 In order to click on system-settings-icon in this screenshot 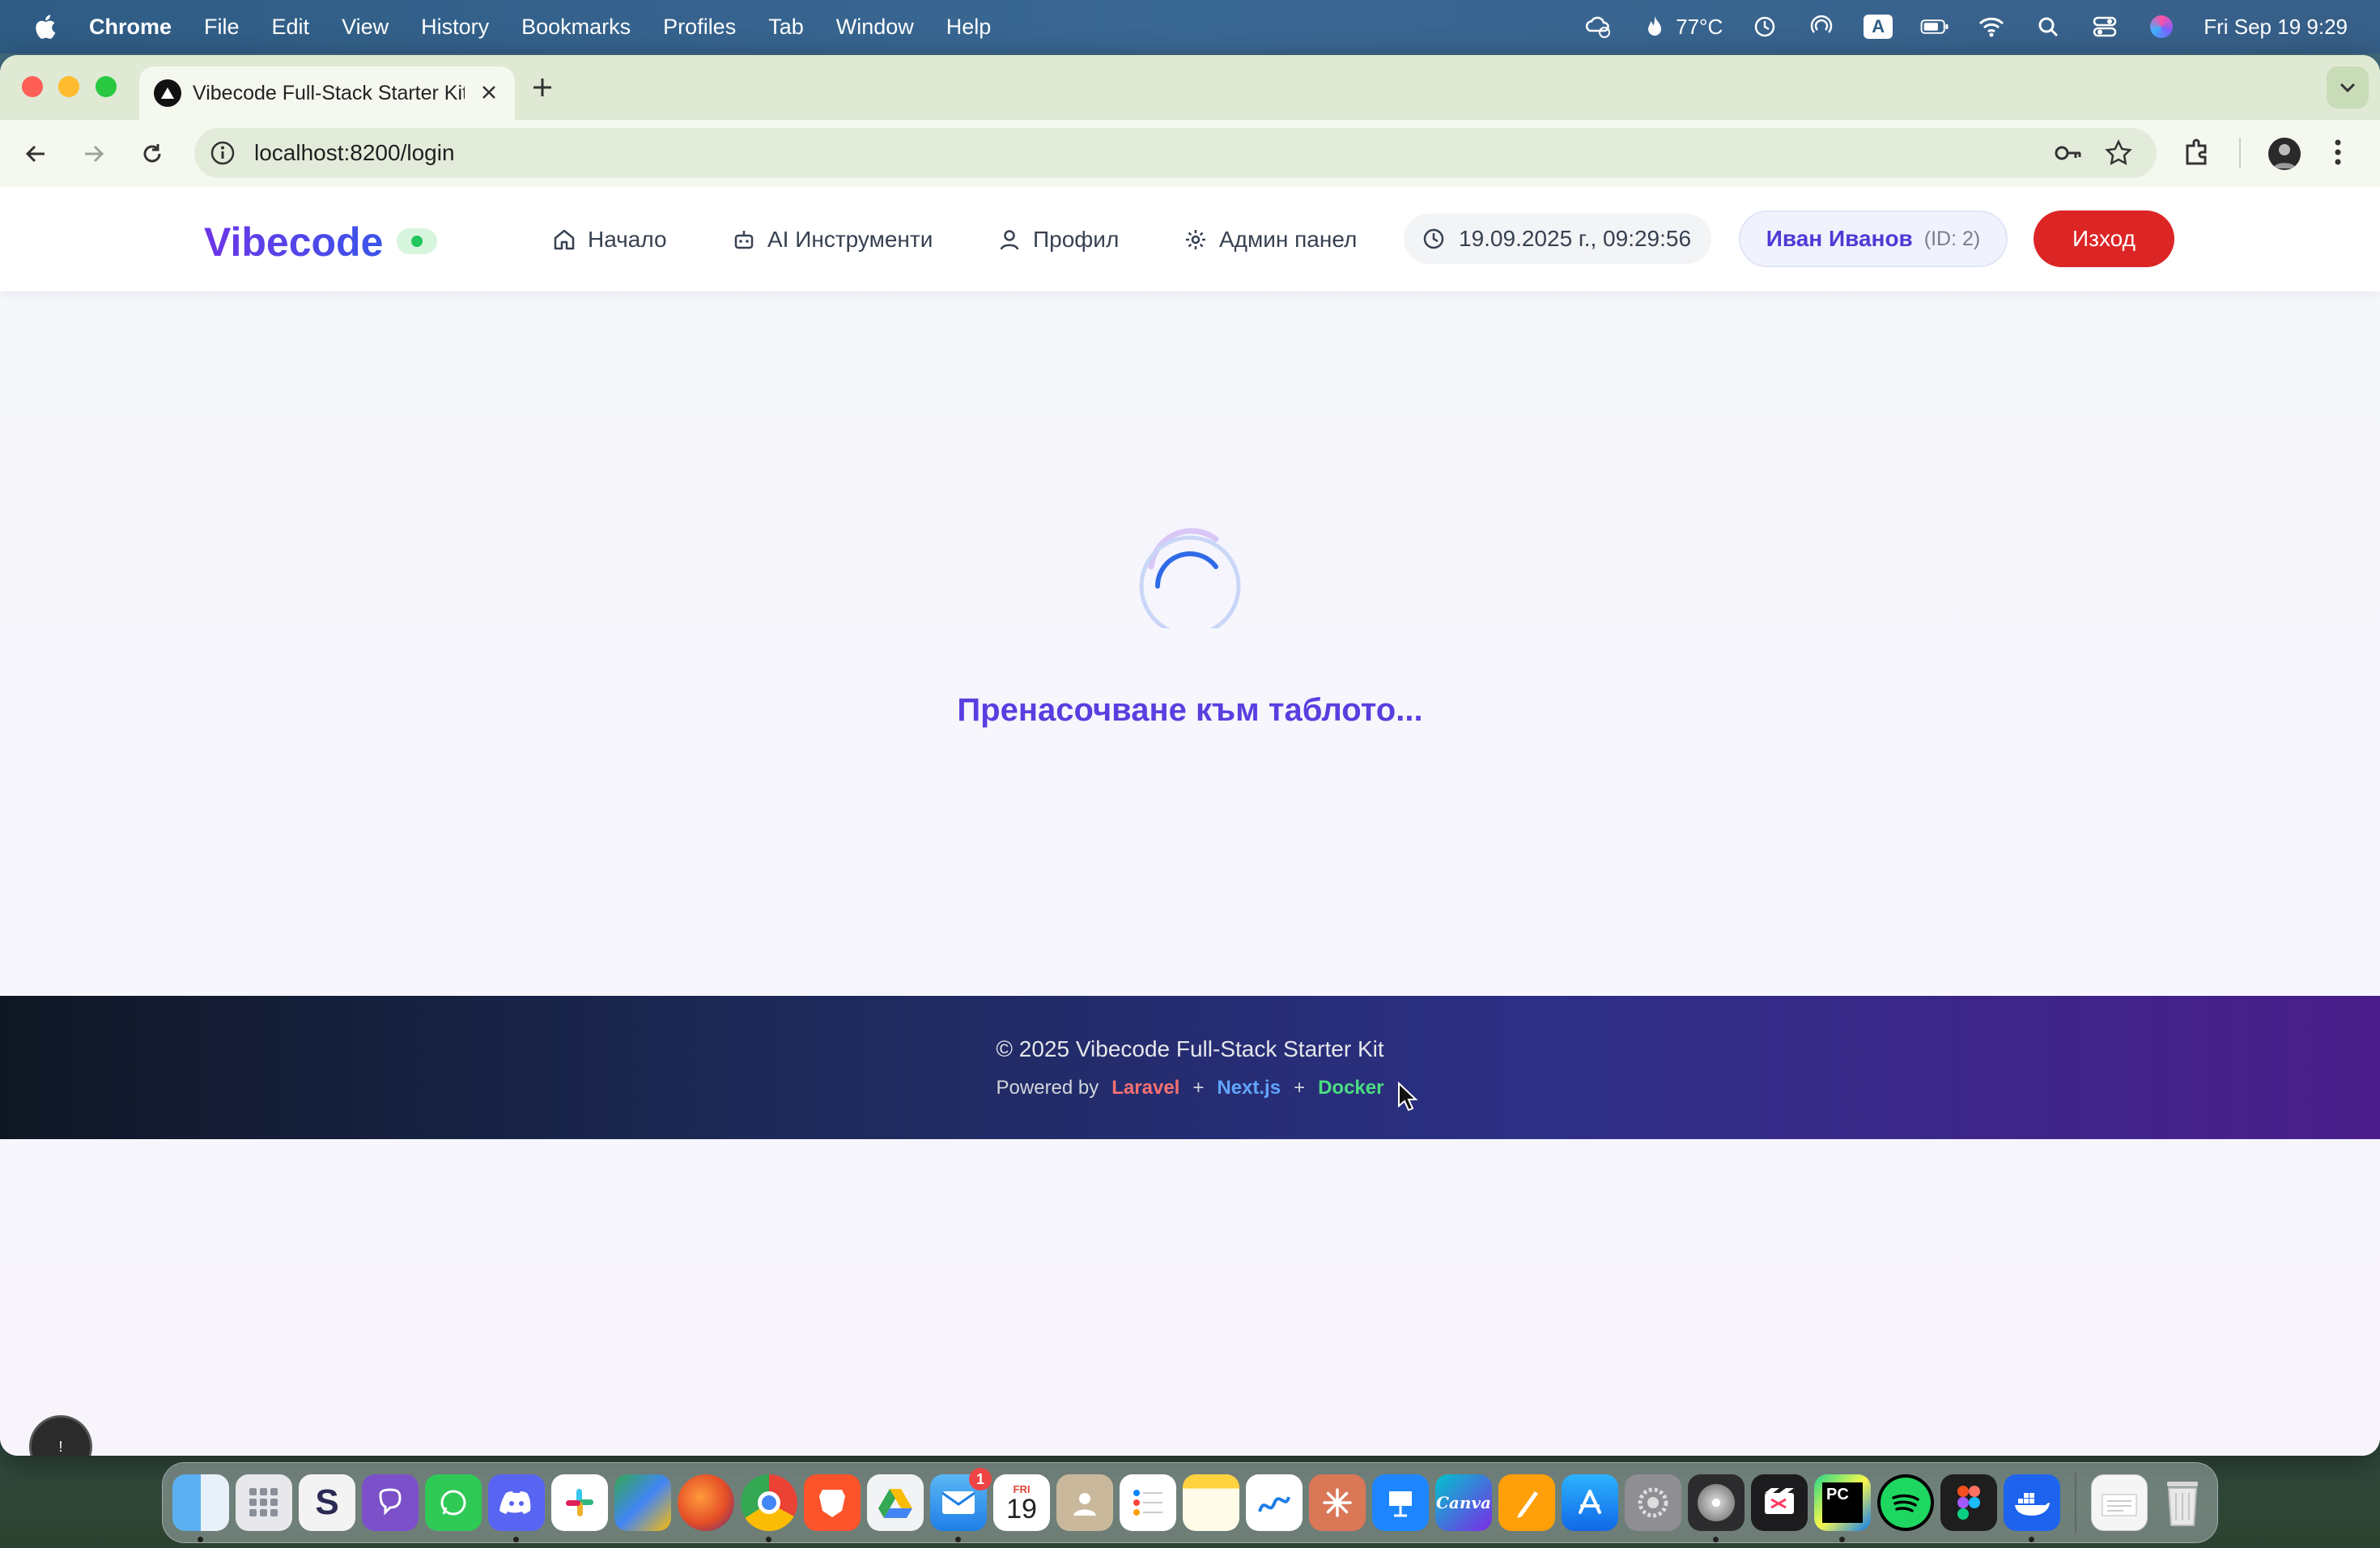, I will do `click(1653, 1502)`.